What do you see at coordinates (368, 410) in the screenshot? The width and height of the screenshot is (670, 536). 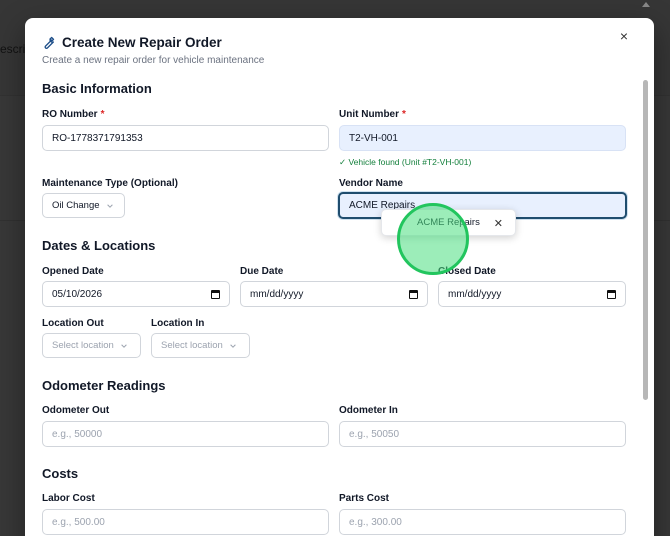 I see `odometer-in-label: Odometer In` at bounding box center [368, 410].